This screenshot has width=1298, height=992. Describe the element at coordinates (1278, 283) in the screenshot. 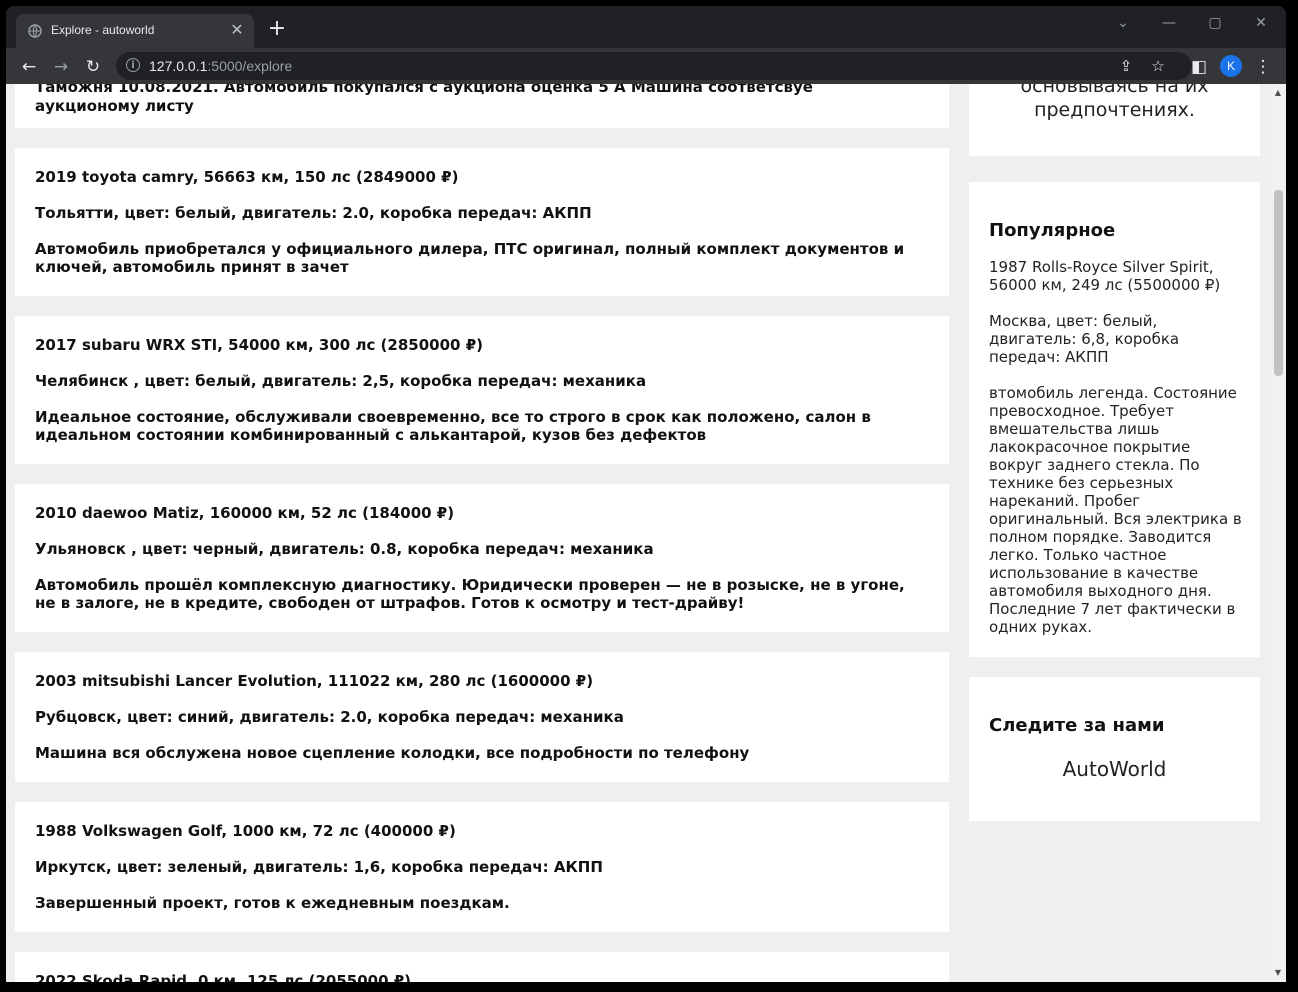

I see `scroll-thumb` at that location.